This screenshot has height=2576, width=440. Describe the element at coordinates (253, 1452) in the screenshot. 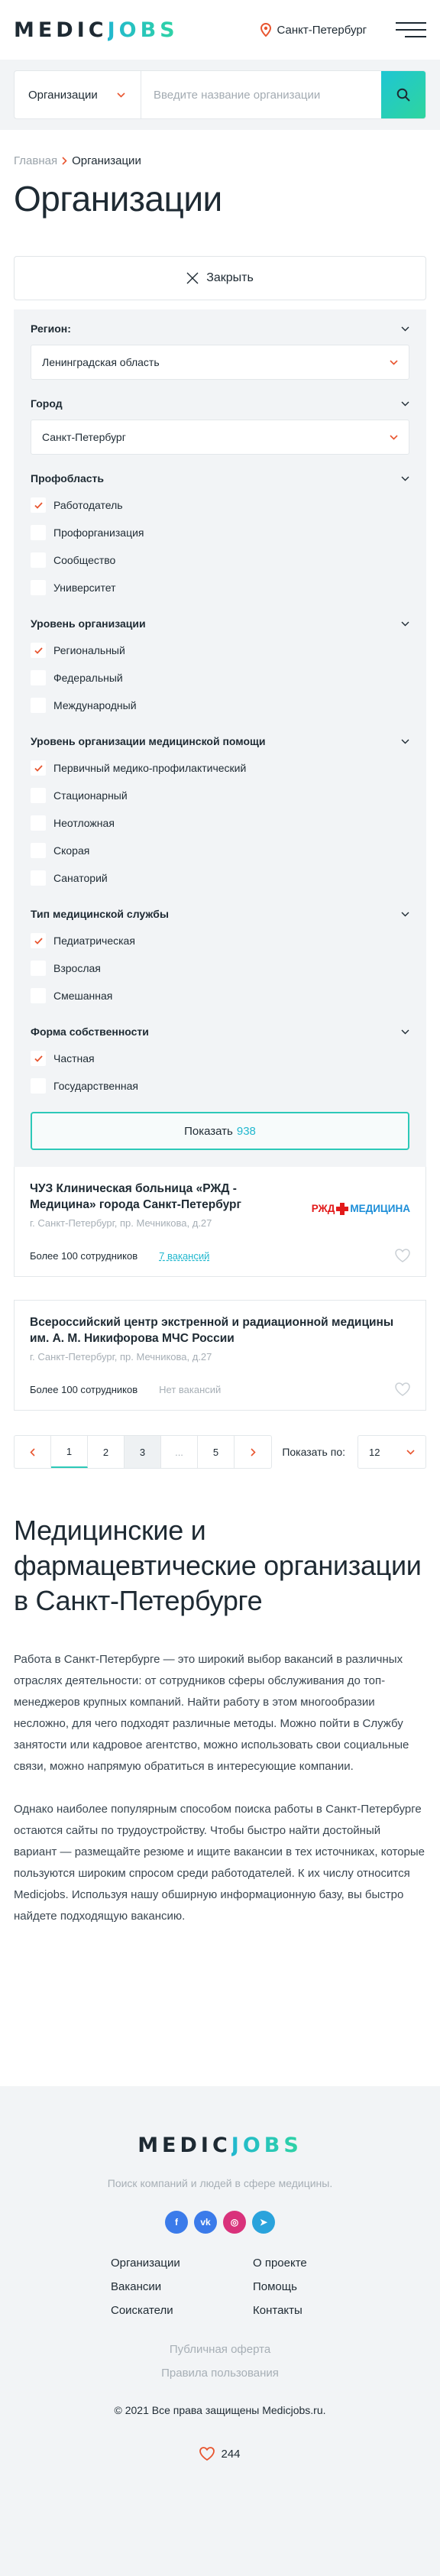

I see `next-page-button` at that location.